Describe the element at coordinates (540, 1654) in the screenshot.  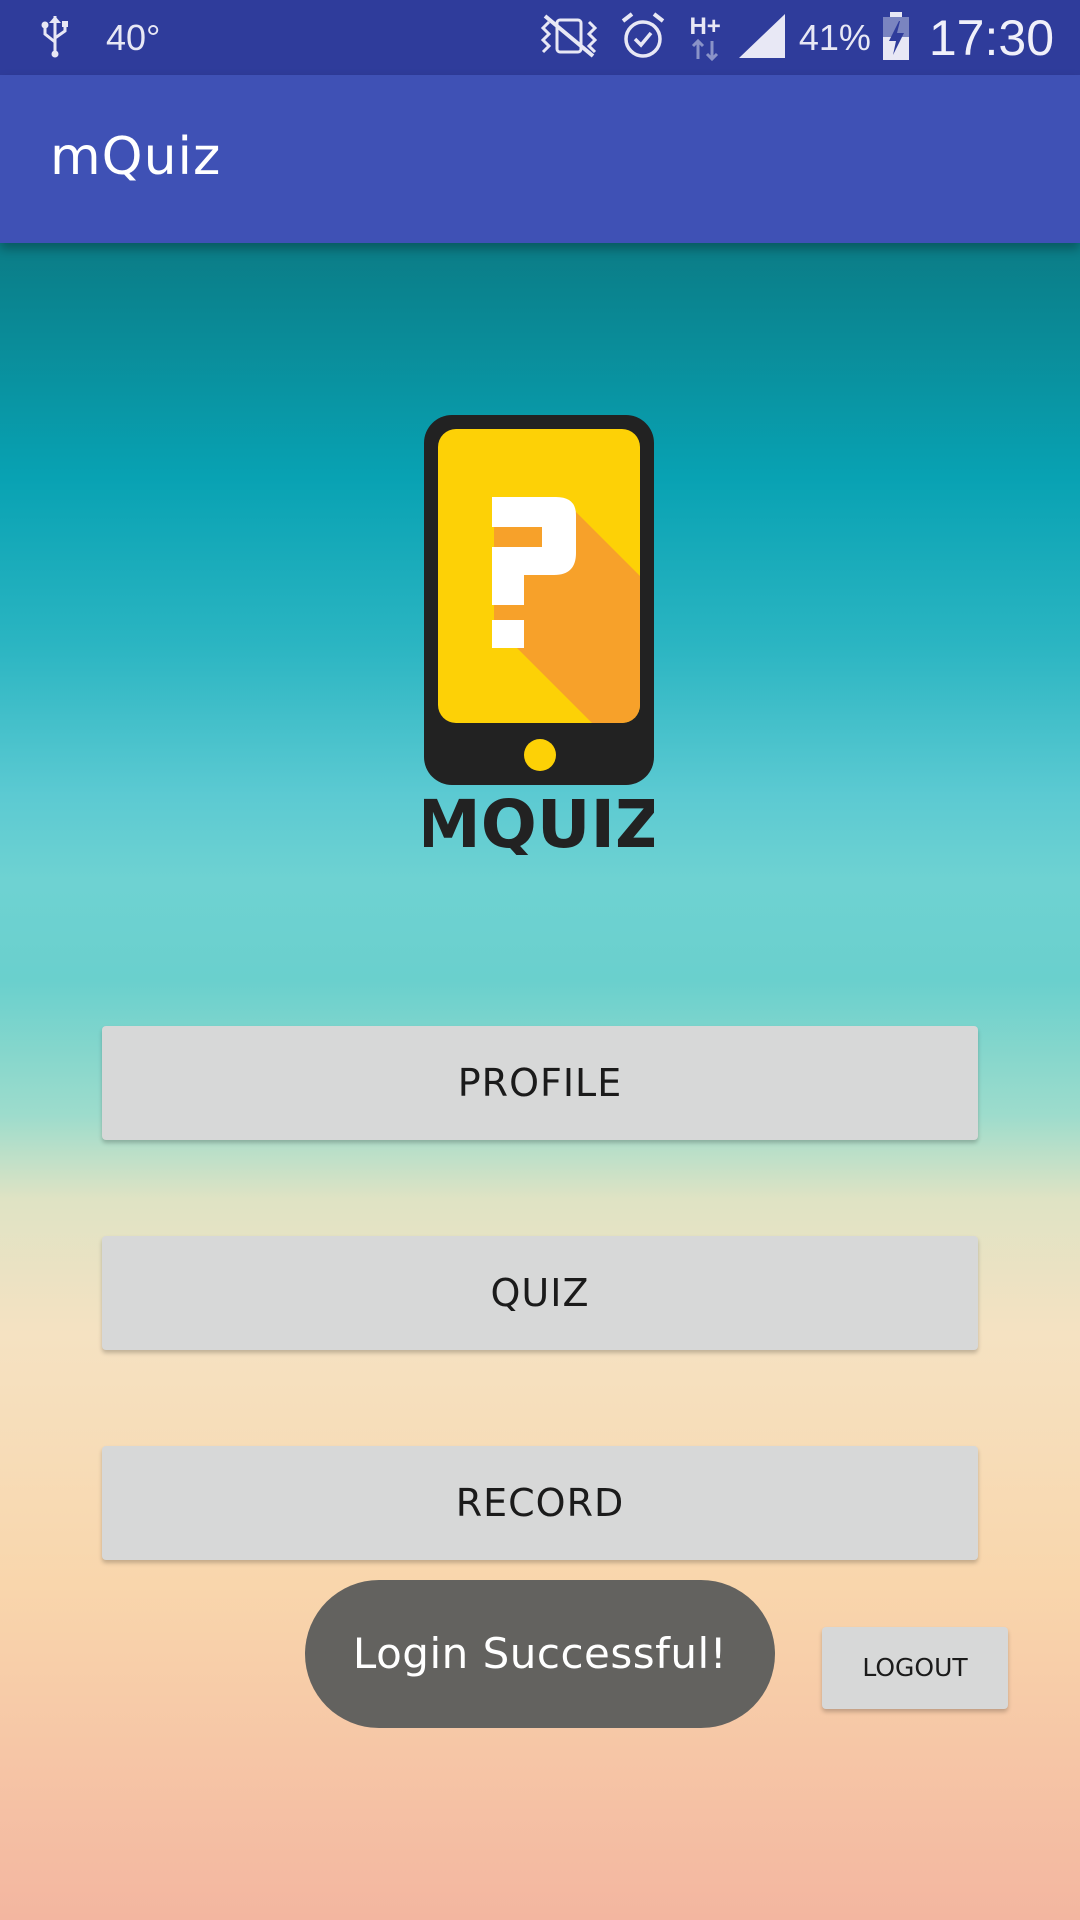
I see `login-success-toast: Login Successful!` at that location.